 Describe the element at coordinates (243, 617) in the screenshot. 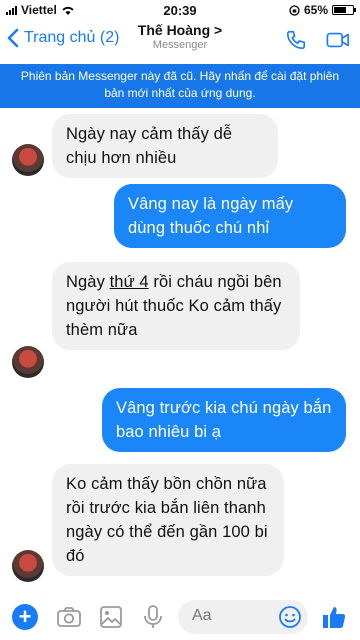

I see `message-input: Aa` at that location.